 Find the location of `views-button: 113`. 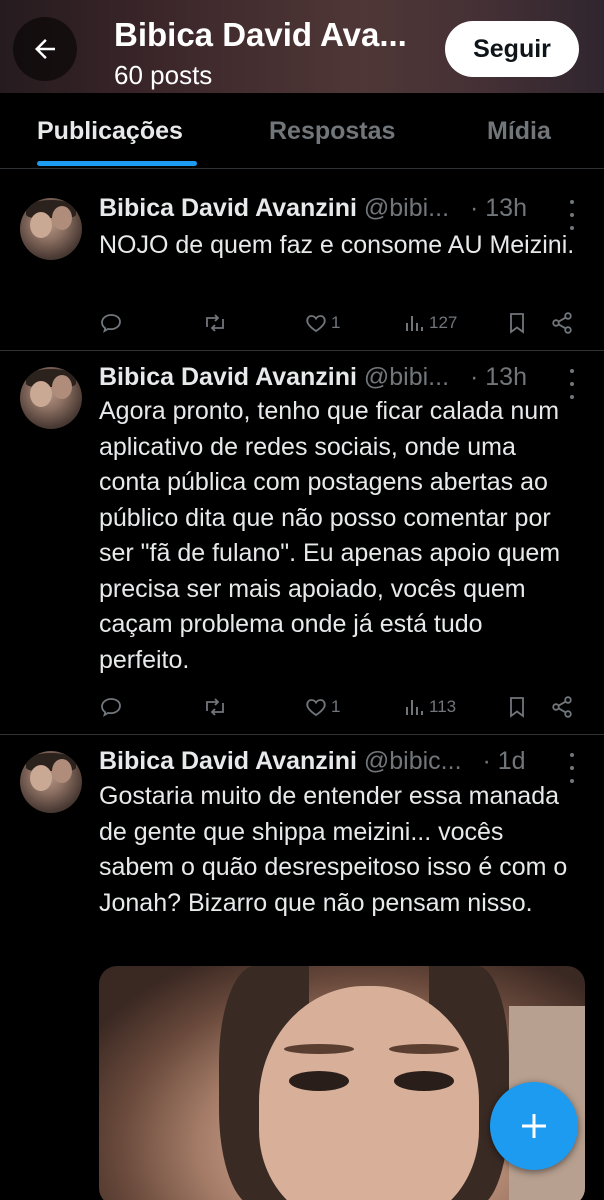

views-button: 113 is located at coordinates (430, 707).